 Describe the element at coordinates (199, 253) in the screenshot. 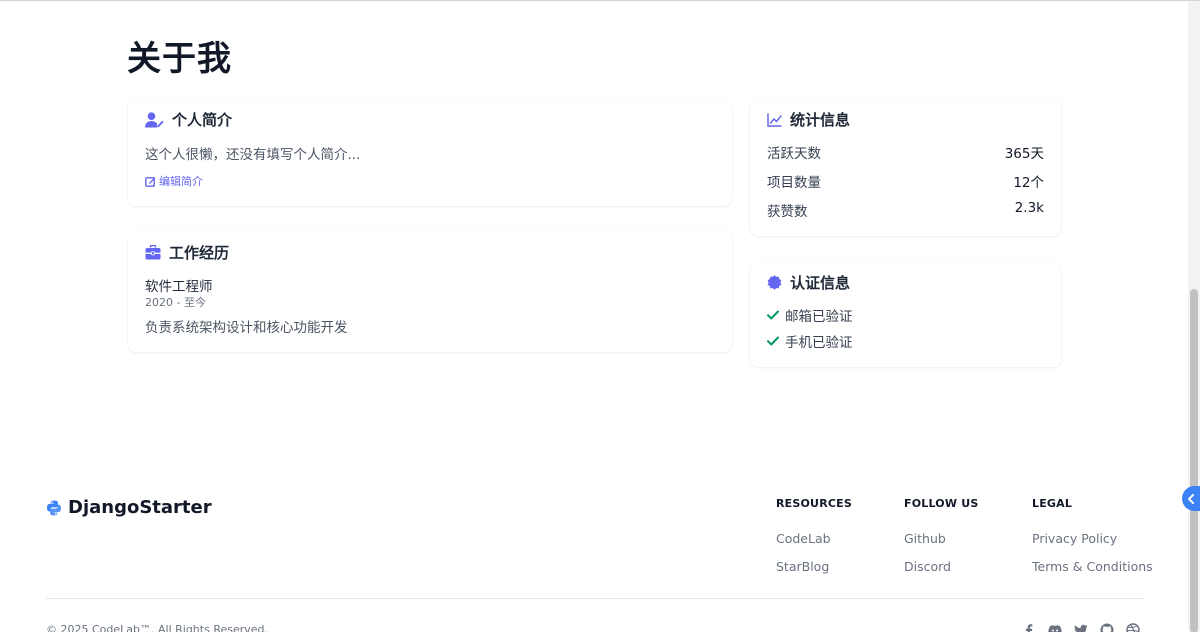

I see `work-card-title: 工作经历` at that location.